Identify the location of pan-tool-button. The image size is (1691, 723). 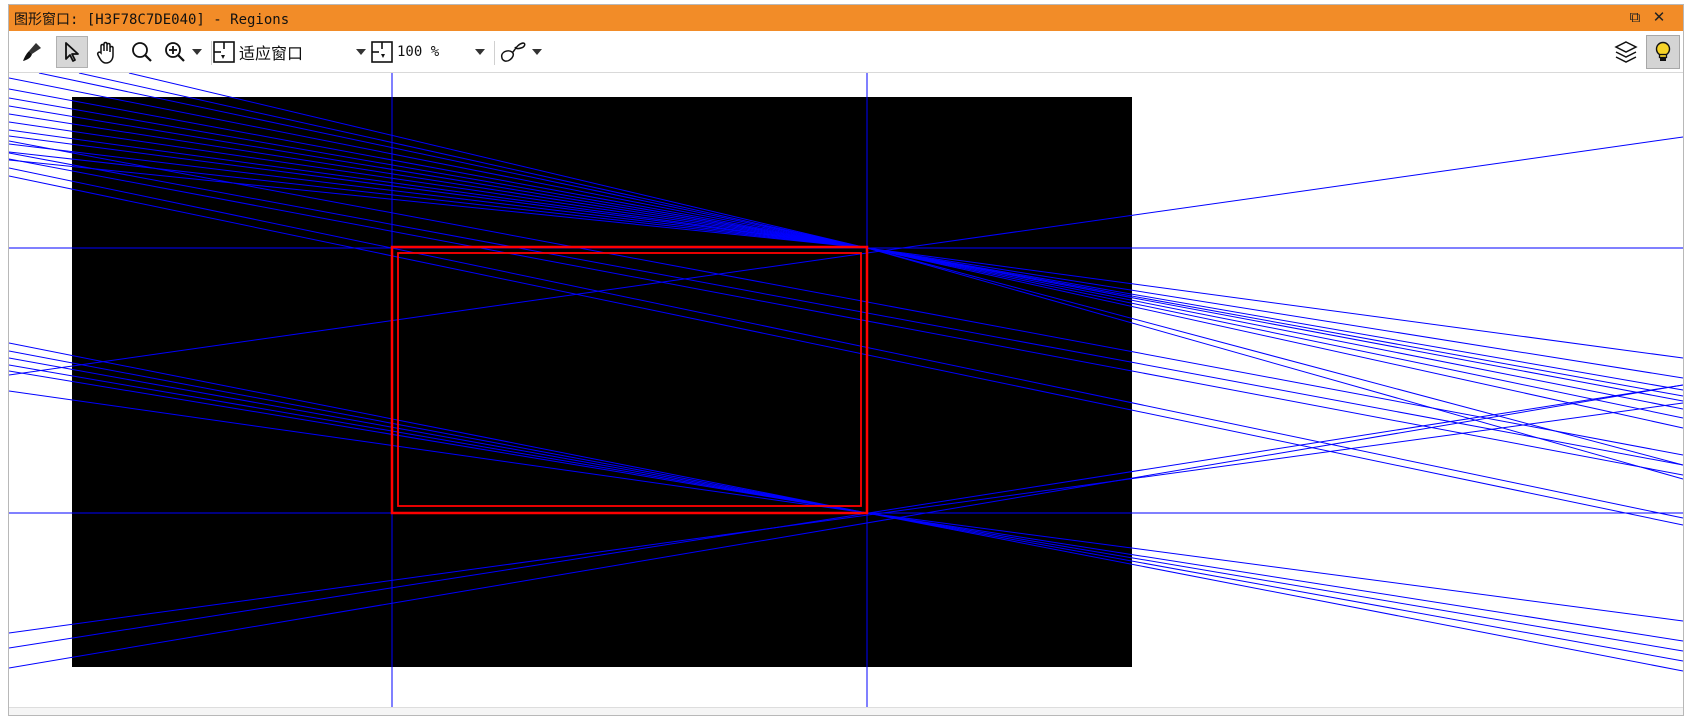
(107, 52).